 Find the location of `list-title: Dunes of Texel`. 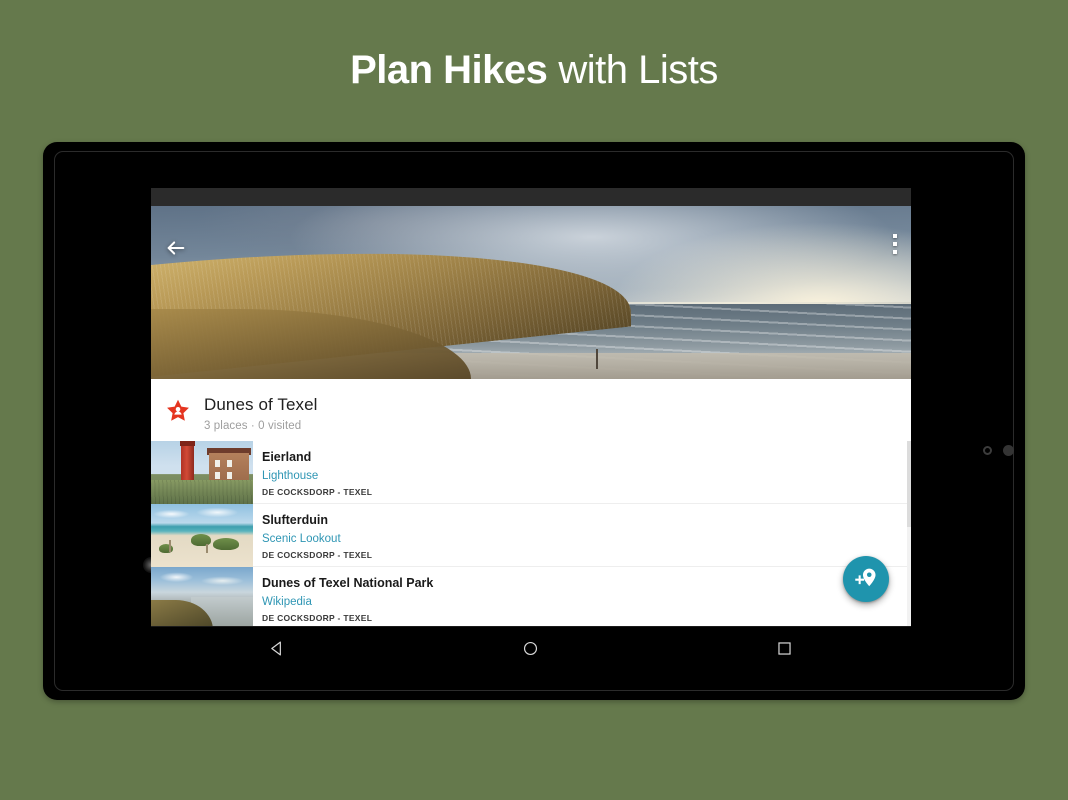

list-title: Dunes of Texel is located at coordinates (261, 404).